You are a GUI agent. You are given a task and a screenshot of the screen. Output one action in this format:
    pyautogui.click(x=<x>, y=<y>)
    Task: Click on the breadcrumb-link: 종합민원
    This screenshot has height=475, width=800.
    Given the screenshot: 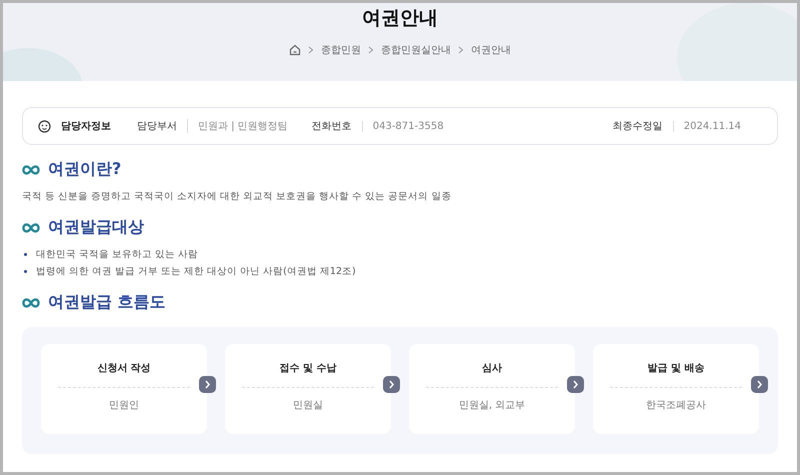 What is the action you would take?
    pyautogui.click(x=341, y=50)
    